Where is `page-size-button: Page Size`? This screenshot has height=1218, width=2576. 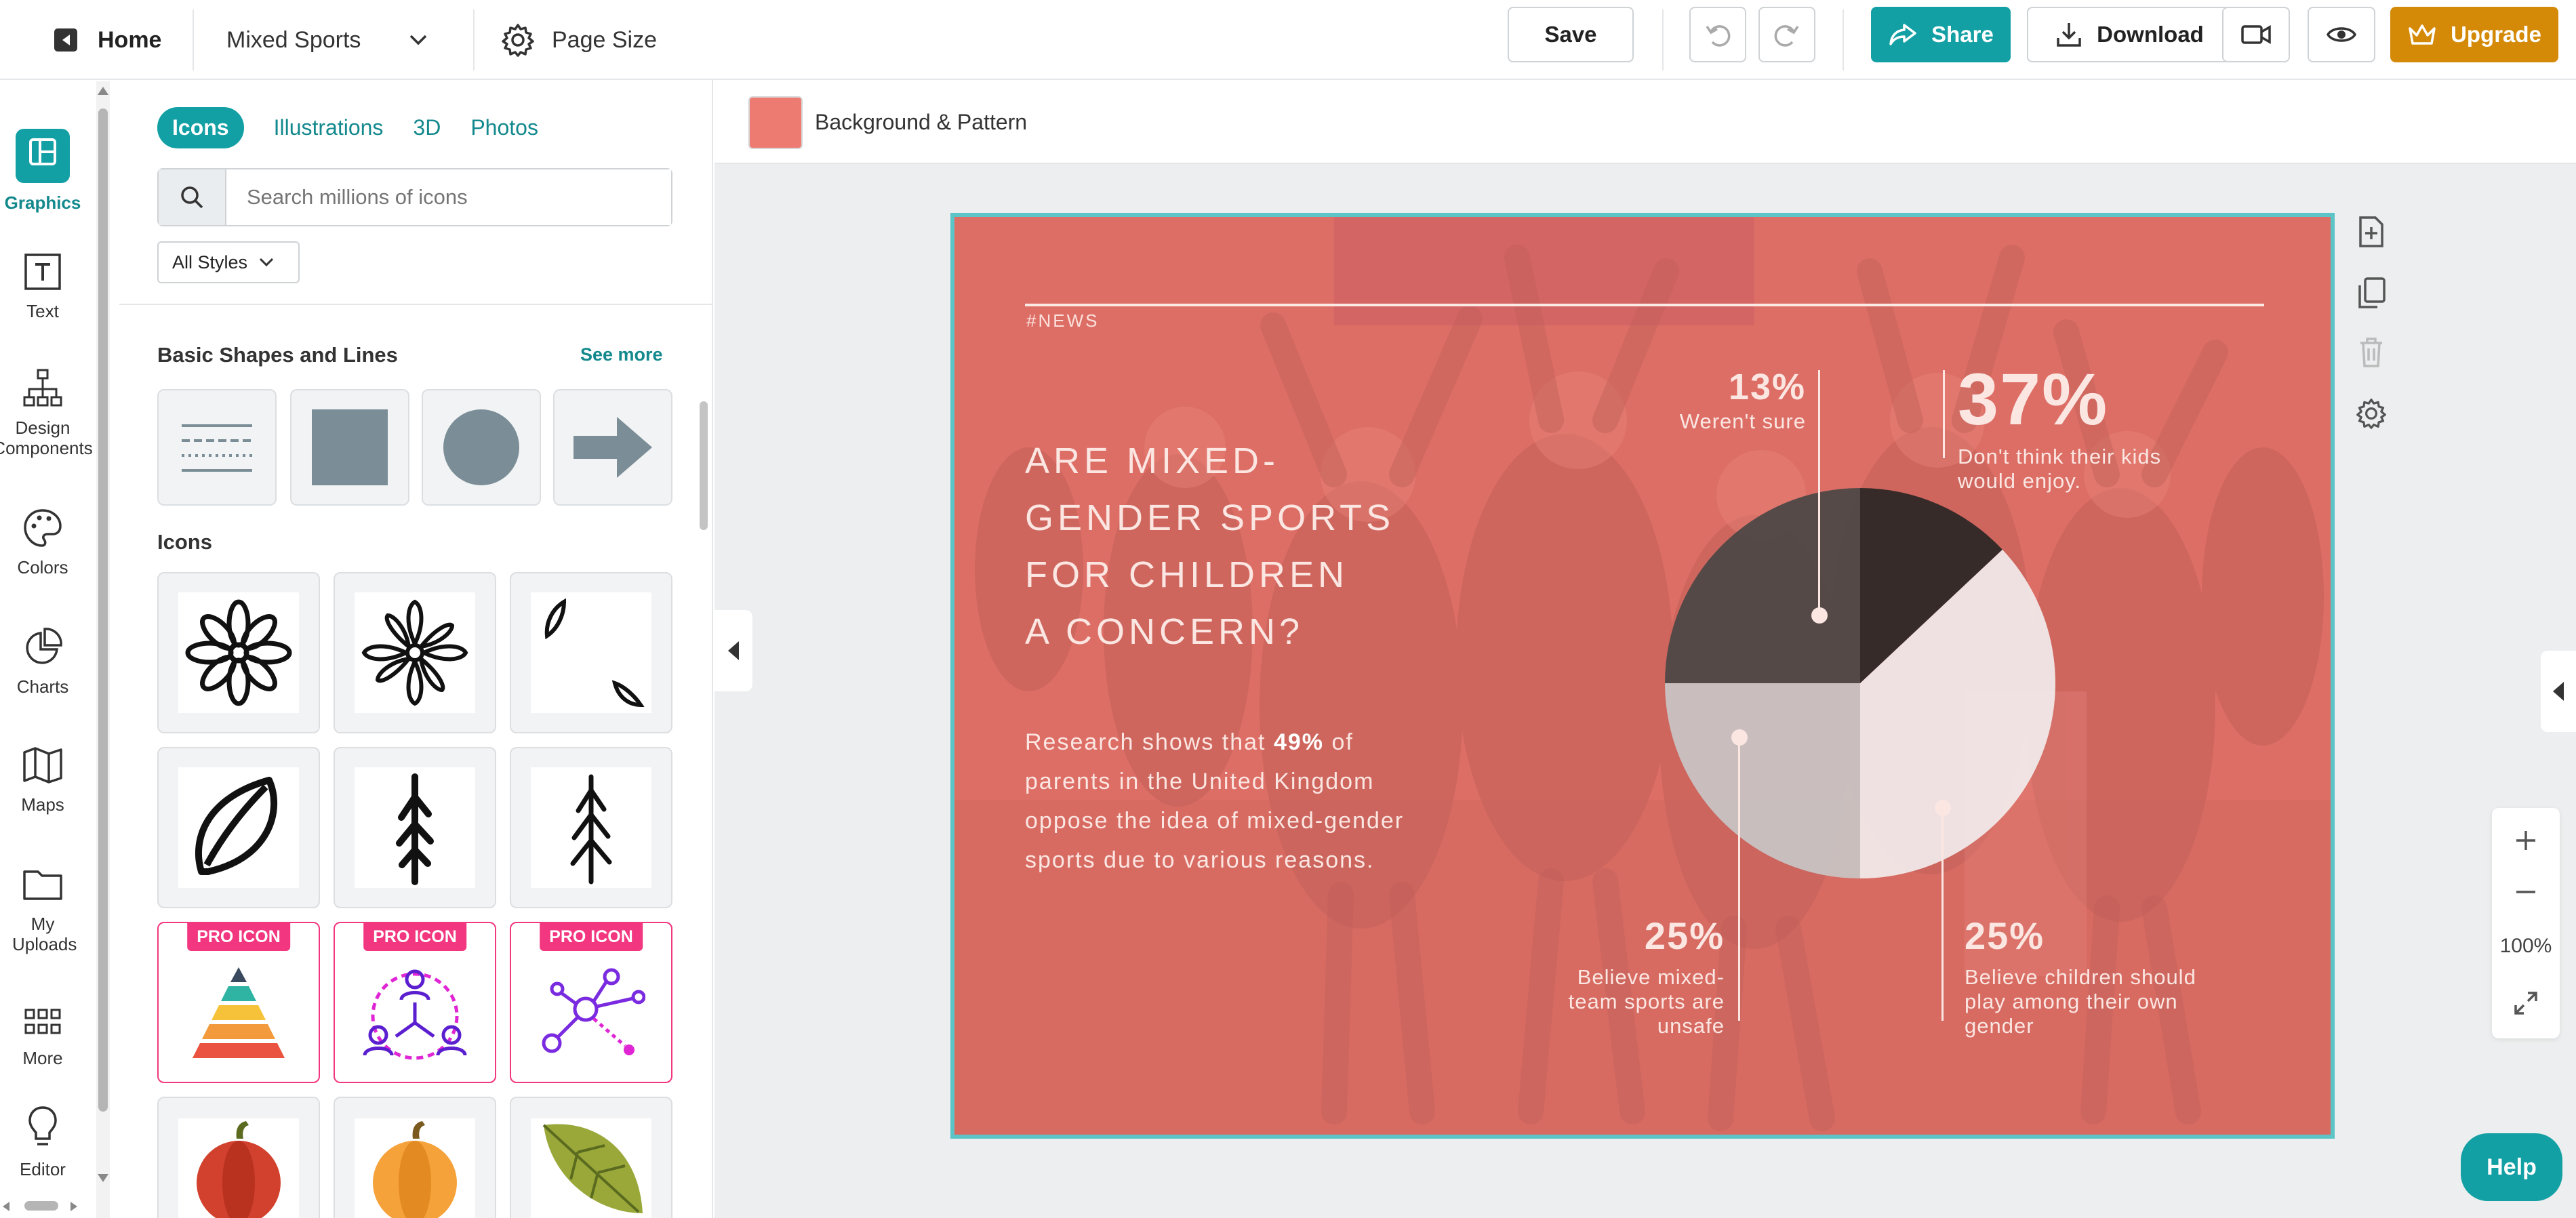 page-size-button: Page Size is located at coordinates (578, 40).